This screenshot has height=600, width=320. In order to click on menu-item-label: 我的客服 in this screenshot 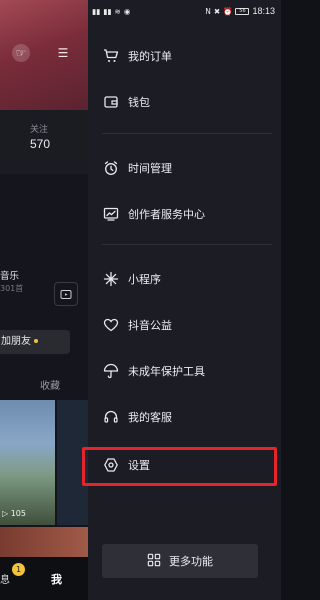, I will do `click(150, 417)`.